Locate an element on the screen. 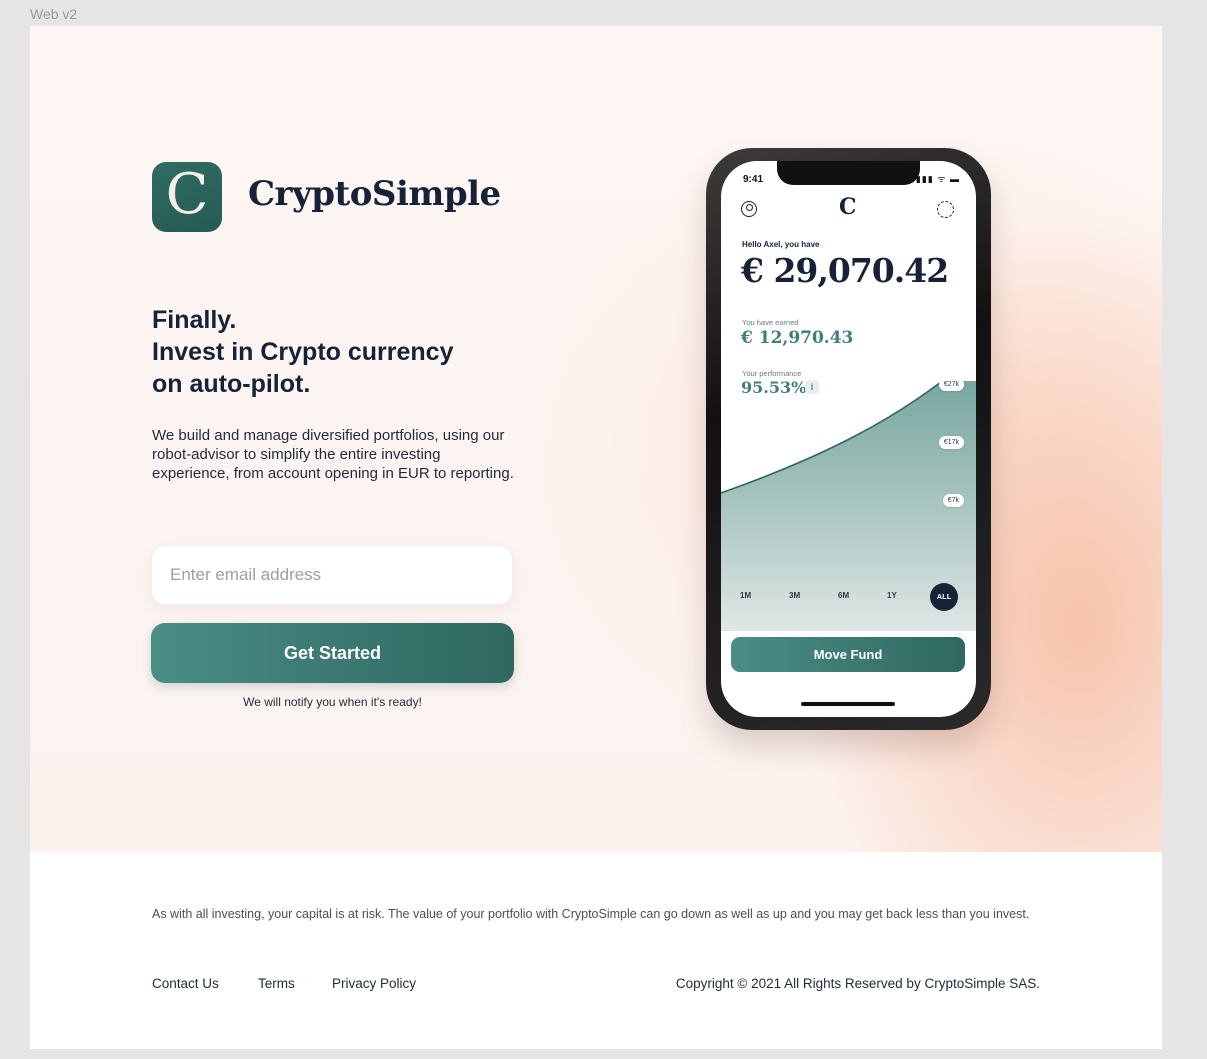  chart-chip-17k: €17k is located at coordinates (951, 442).